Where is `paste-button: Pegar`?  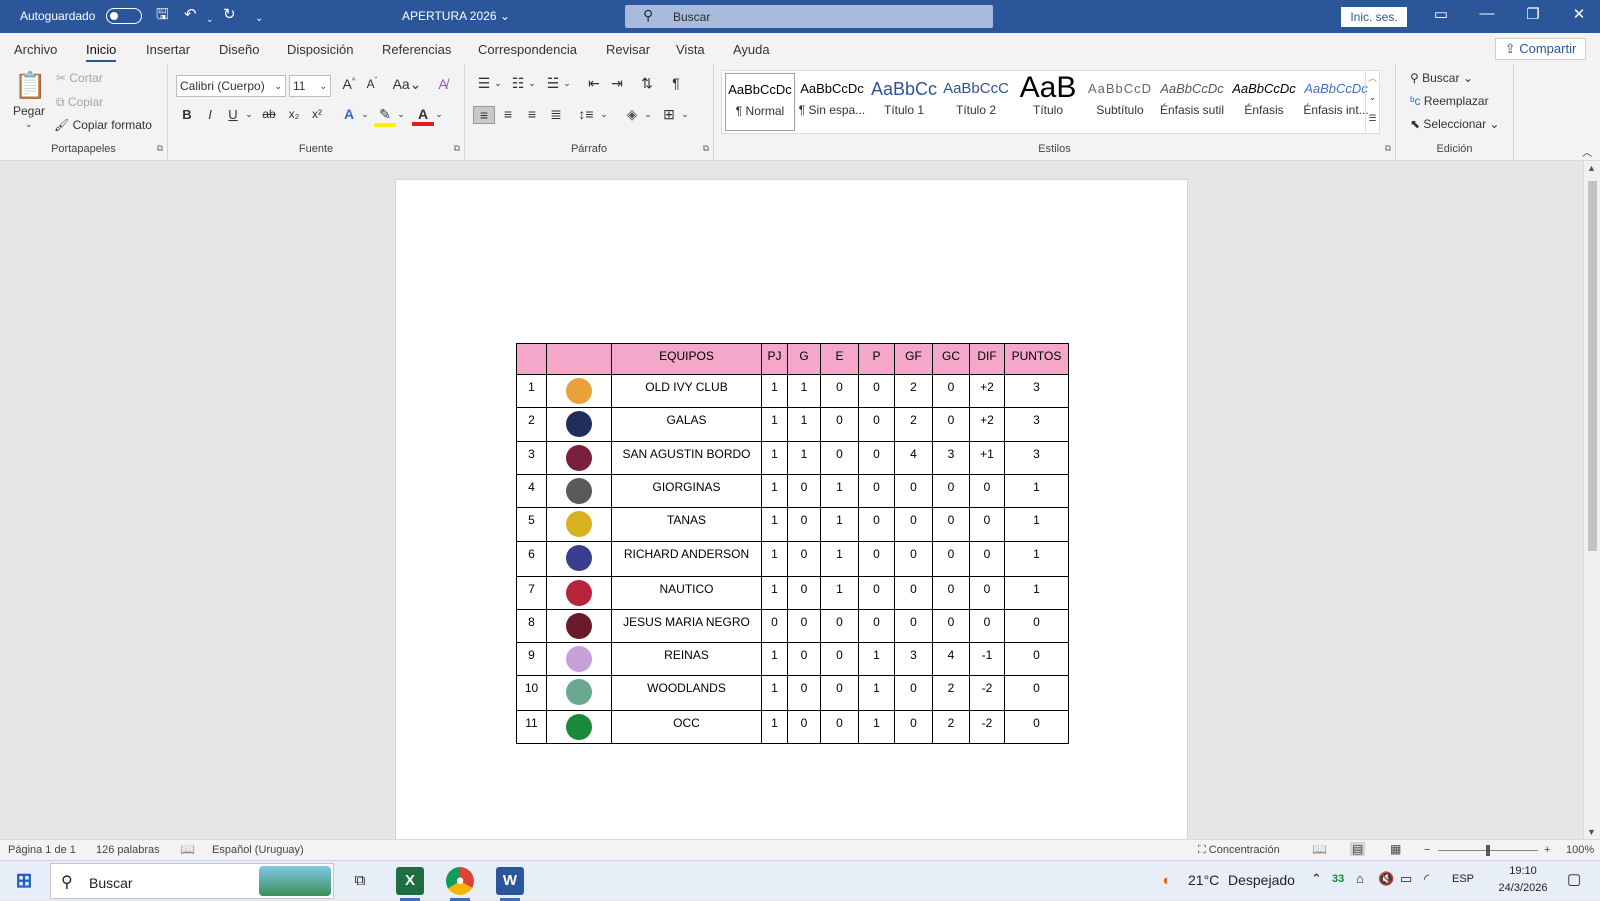
paste-button: Pegar is located at coordinates (29, 111).